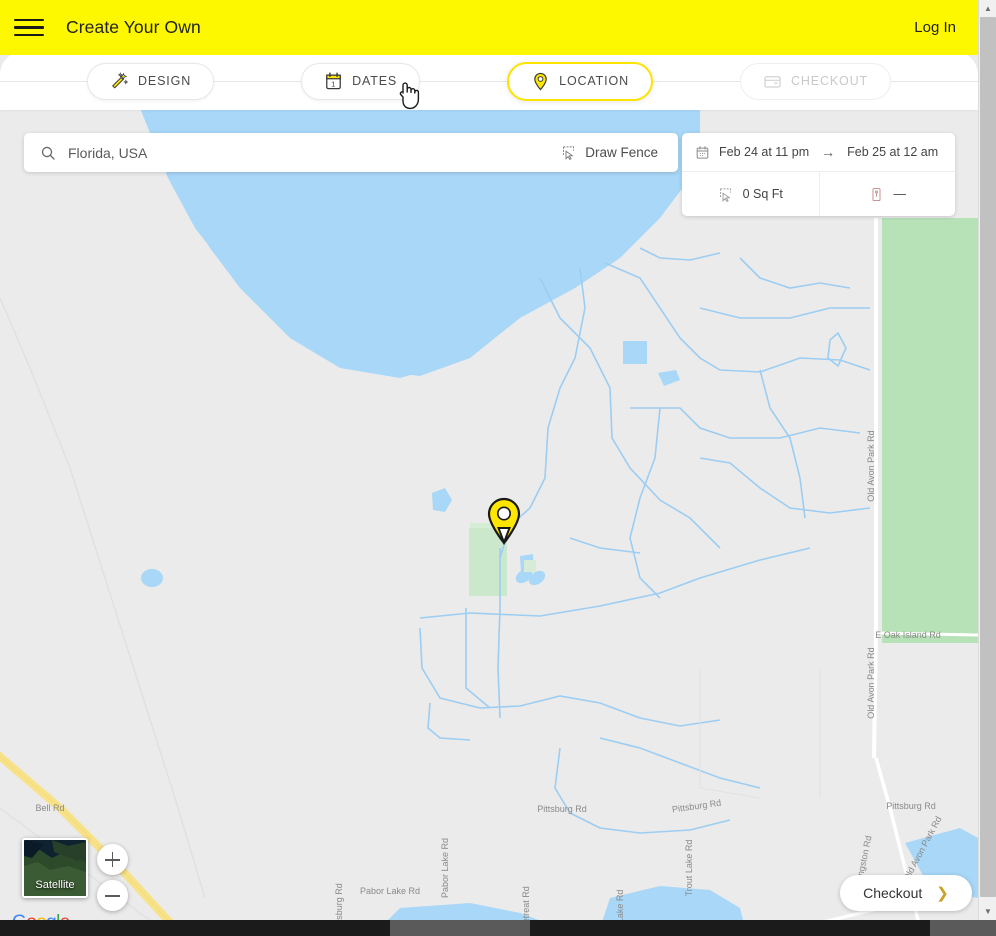  What do you see at coordinates (987, 8) in the screenshot?
I see `scroll-up-arrow-icon: ▲` at bounding box center [987, 8].